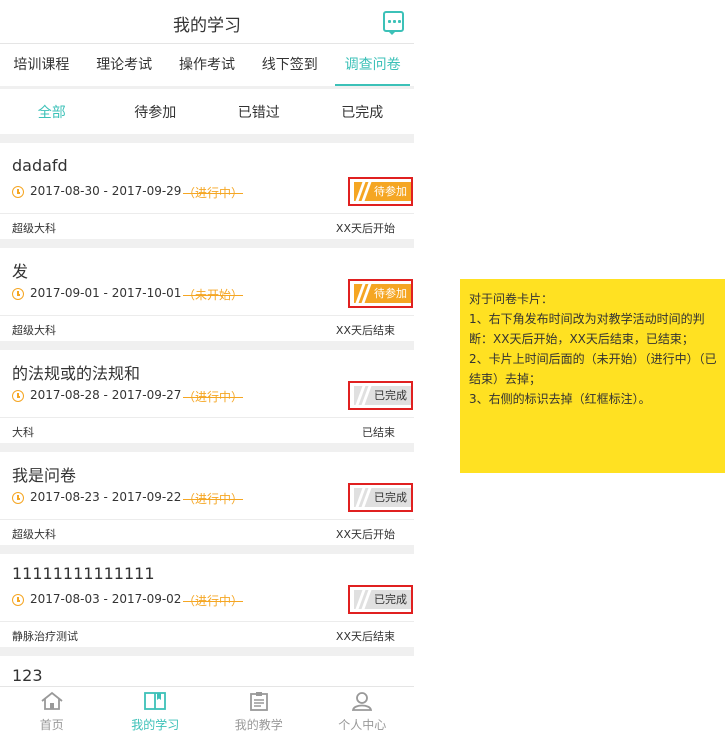 The width and height of the screenshot is (725, 736). Describe the element at coordinates (156, 711) in the screenshot. I see `nav-my-learning: 我的学习` at that location.